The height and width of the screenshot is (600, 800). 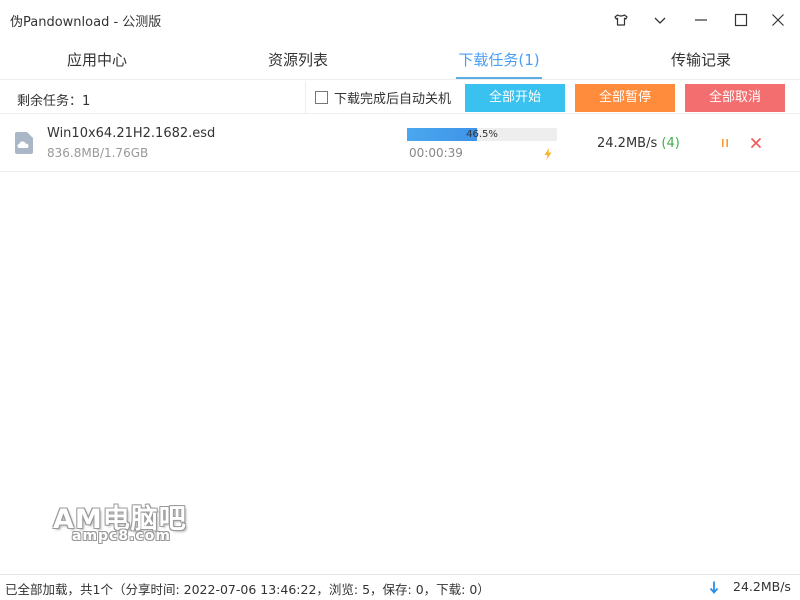 I want to click on download-toolbar: 剩余任务：1 下载完成后自动关机 全部开始 全部暂停 全部取消, so click(x=400, y=97).